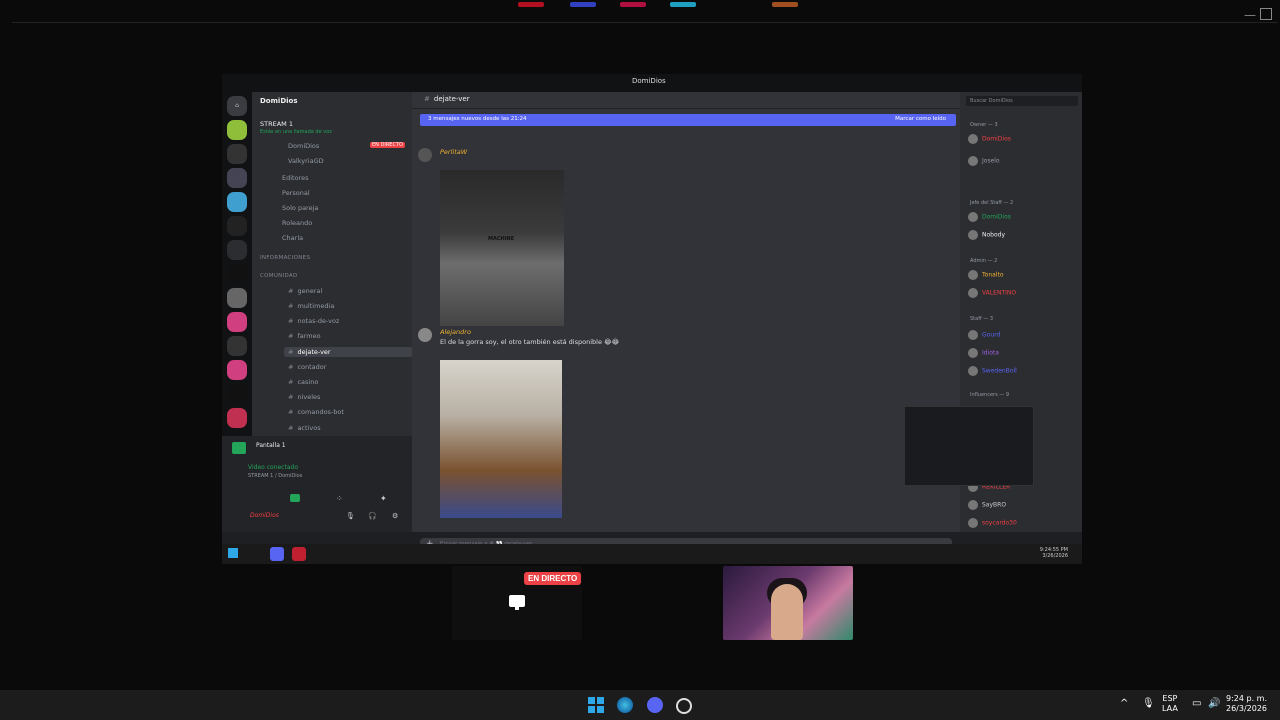 The image size is (1280, 720). What do you see at coordinates (304, 397) in the screenshot?
I see `channel-niveles: # niveles` at bounding box center [304, 397].